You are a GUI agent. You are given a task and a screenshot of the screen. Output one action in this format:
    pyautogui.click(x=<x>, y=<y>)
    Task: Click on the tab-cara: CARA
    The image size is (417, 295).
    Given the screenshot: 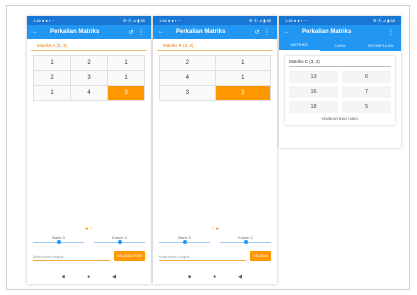 What is the action you would take?
    pyautogui.click(x=340, y=45)
    